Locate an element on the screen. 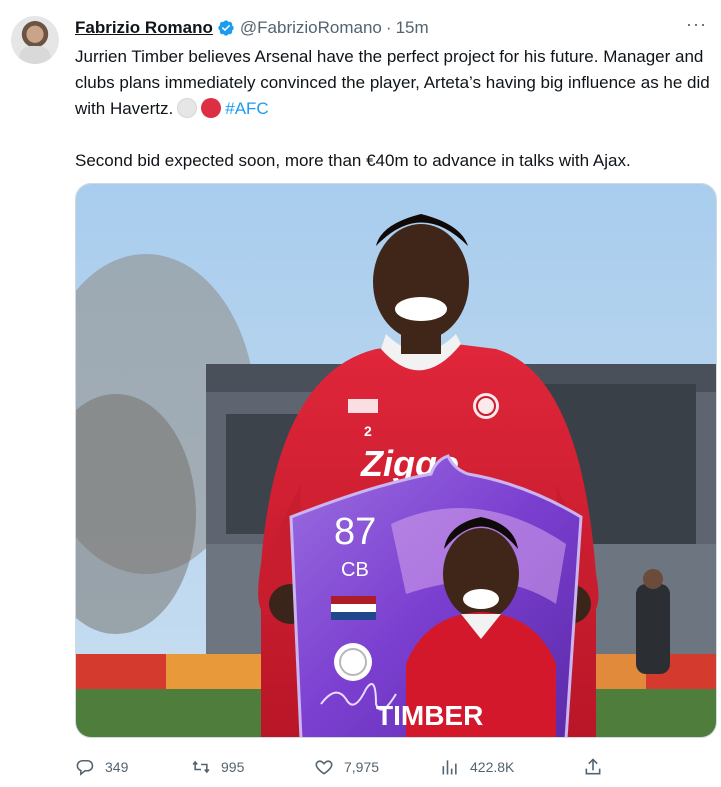  reply-button: 349 is located at coordinates (101, 767).